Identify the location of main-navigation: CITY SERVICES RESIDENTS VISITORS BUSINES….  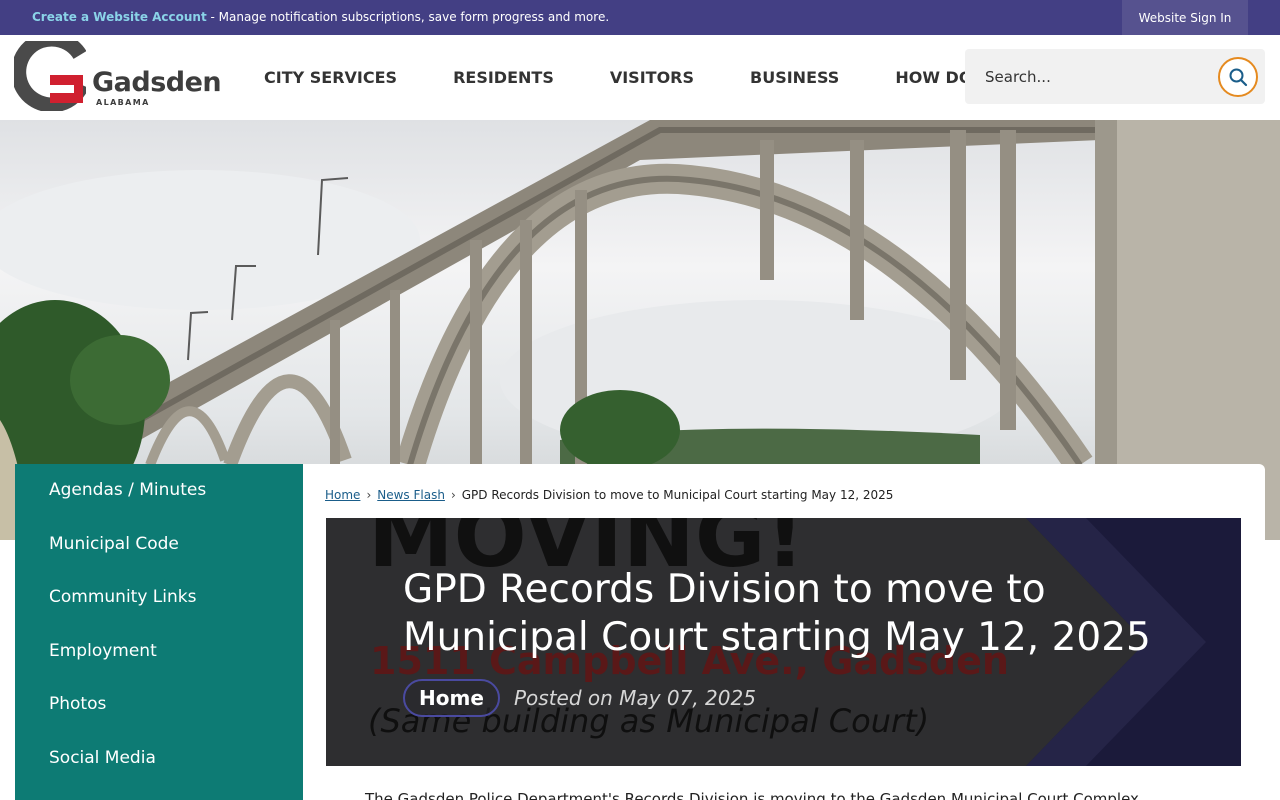
(628, 77).